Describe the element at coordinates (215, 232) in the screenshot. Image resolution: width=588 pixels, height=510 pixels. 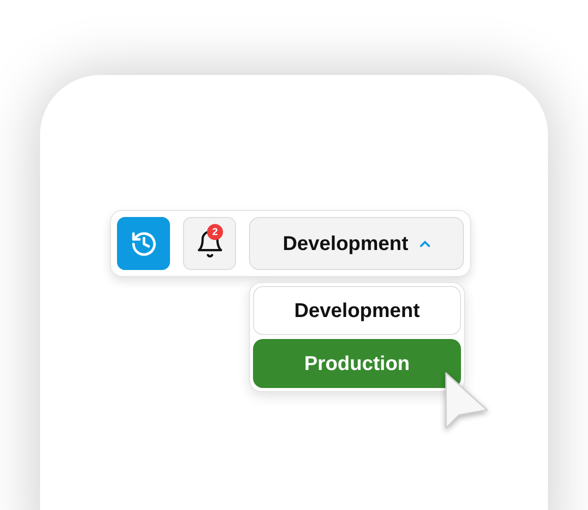
I see `notification-badge: 2` at that location.